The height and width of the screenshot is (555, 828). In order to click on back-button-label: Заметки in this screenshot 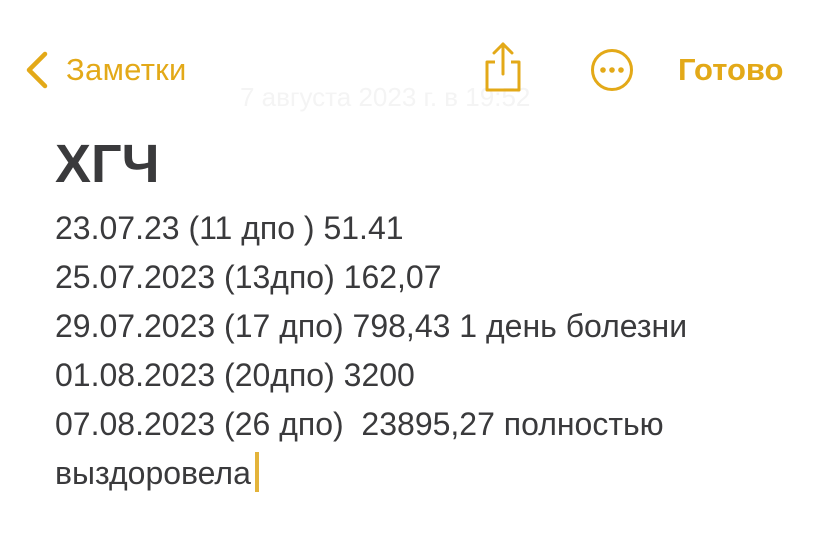, I will do `click(126, 69)`.